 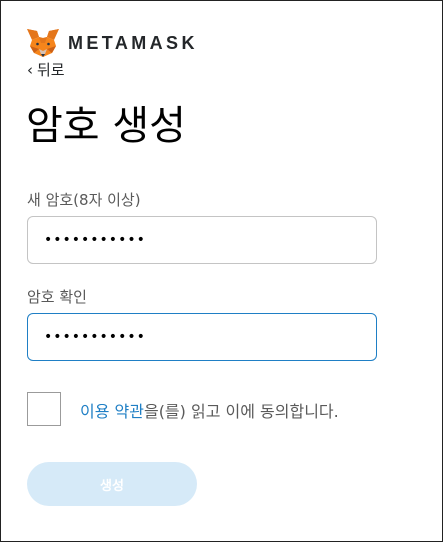 I want to click on chevron-left-icon: ‹, so click(x=30, y=69).